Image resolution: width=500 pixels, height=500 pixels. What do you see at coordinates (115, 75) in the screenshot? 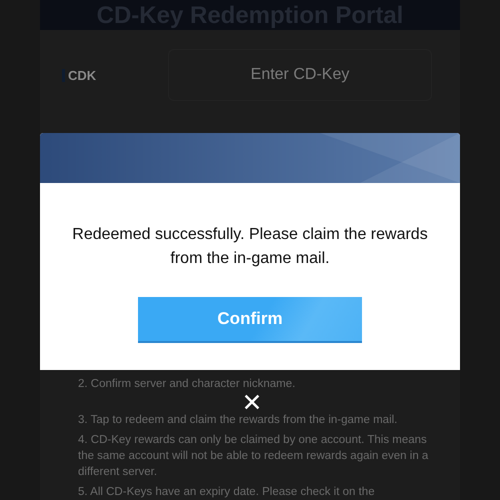
I see `cdk-label: CDK` at bounding box center [115, 75].